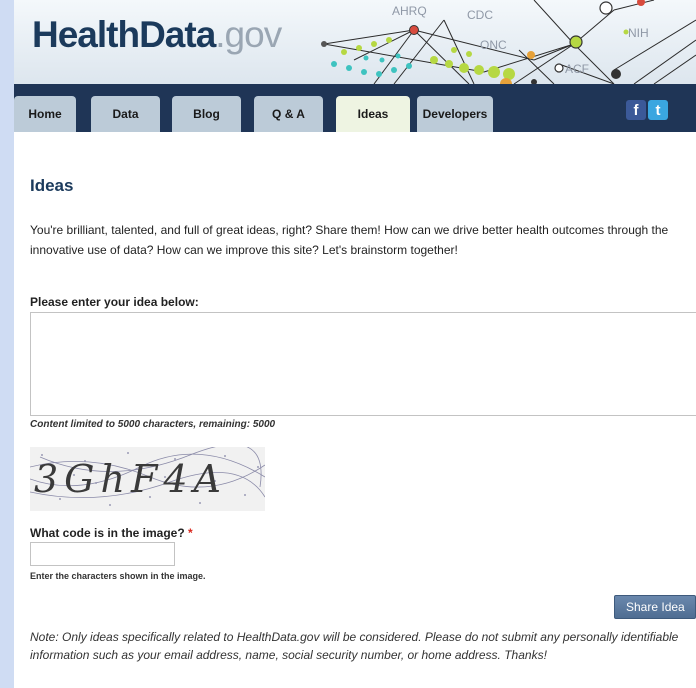  What do you see at coordinates (493, 45) in the screenshot?
I see `agency-label-onc: ONC` at bounding box center [493, 45].